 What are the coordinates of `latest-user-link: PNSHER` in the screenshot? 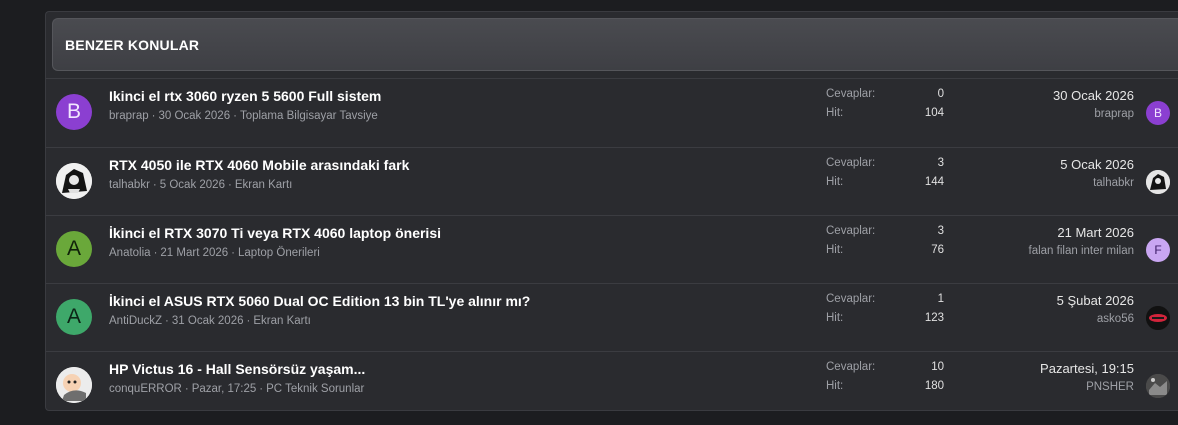 It's located at (1087, 387).